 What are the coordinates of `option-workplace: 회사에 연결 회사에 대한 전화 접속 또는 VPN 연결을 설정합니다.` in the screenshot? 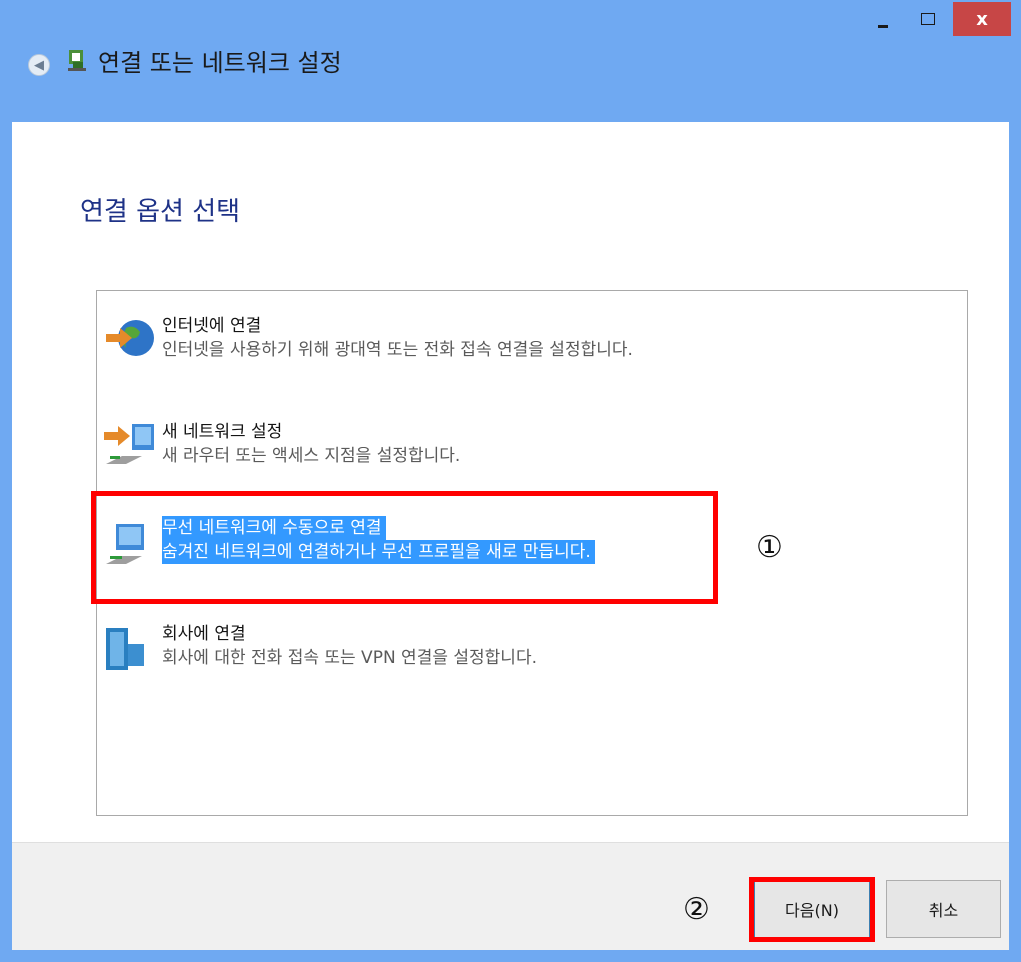 It's located at (430, 650).